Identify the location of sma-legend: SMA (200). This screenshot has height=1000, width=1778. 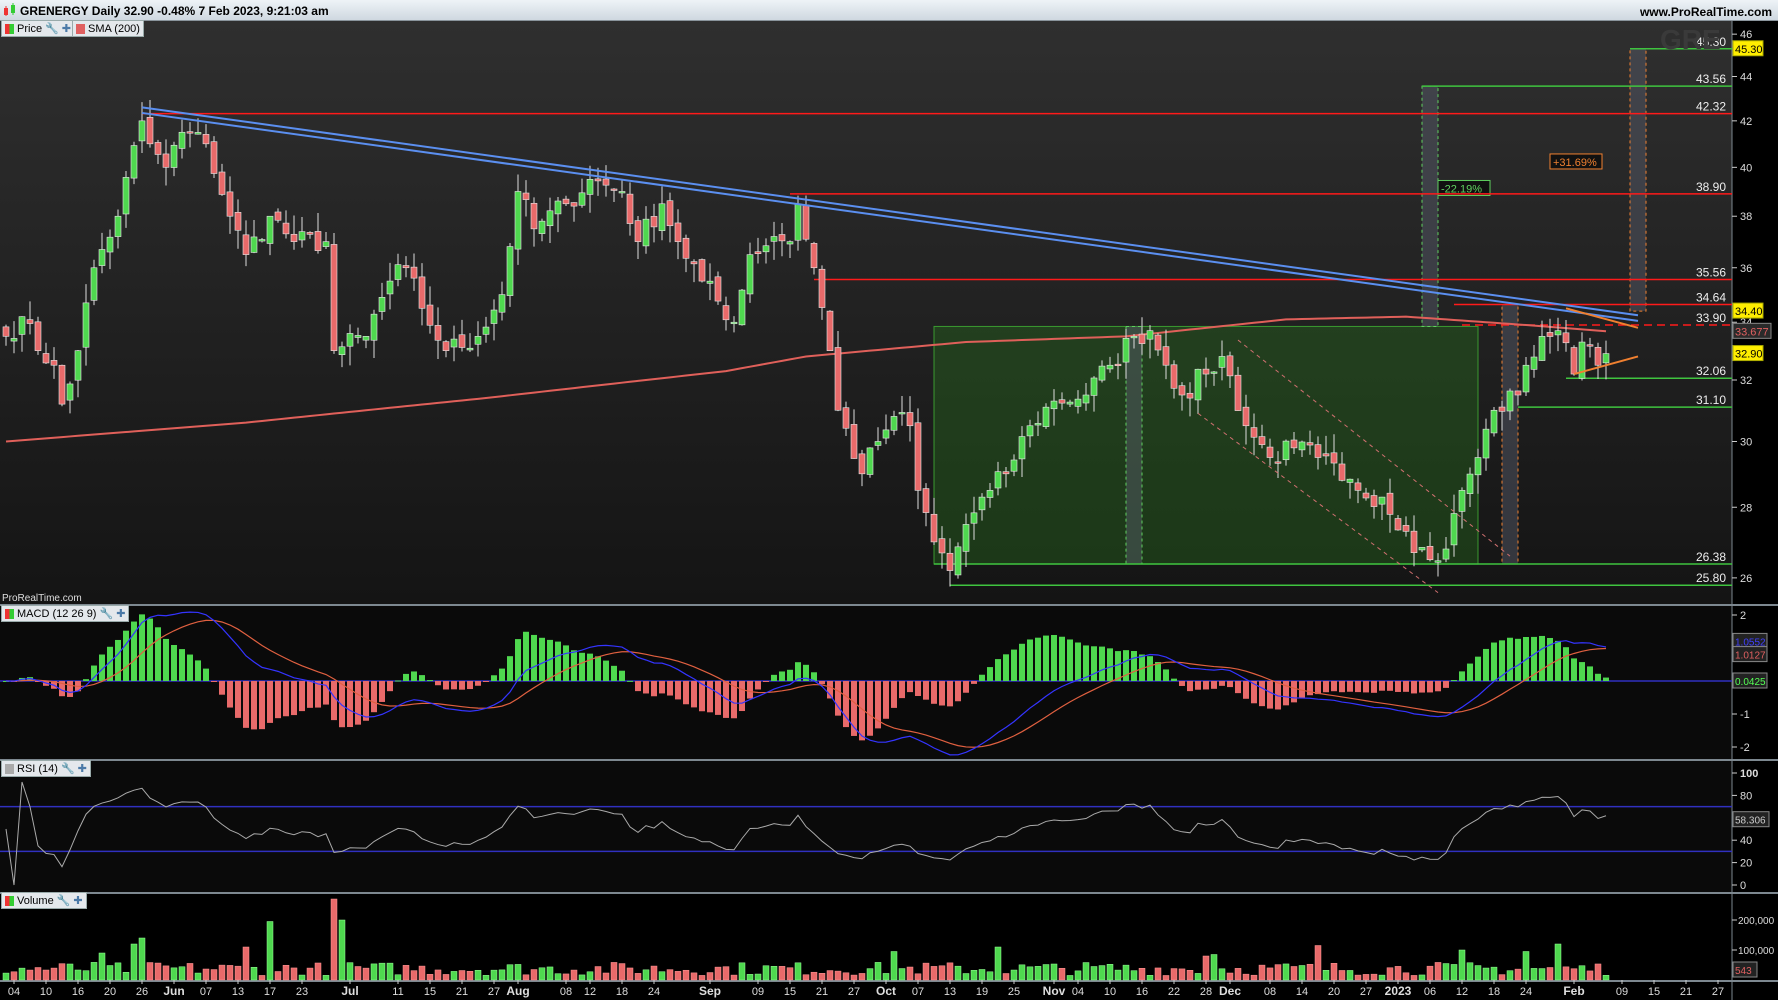
(108, 28).